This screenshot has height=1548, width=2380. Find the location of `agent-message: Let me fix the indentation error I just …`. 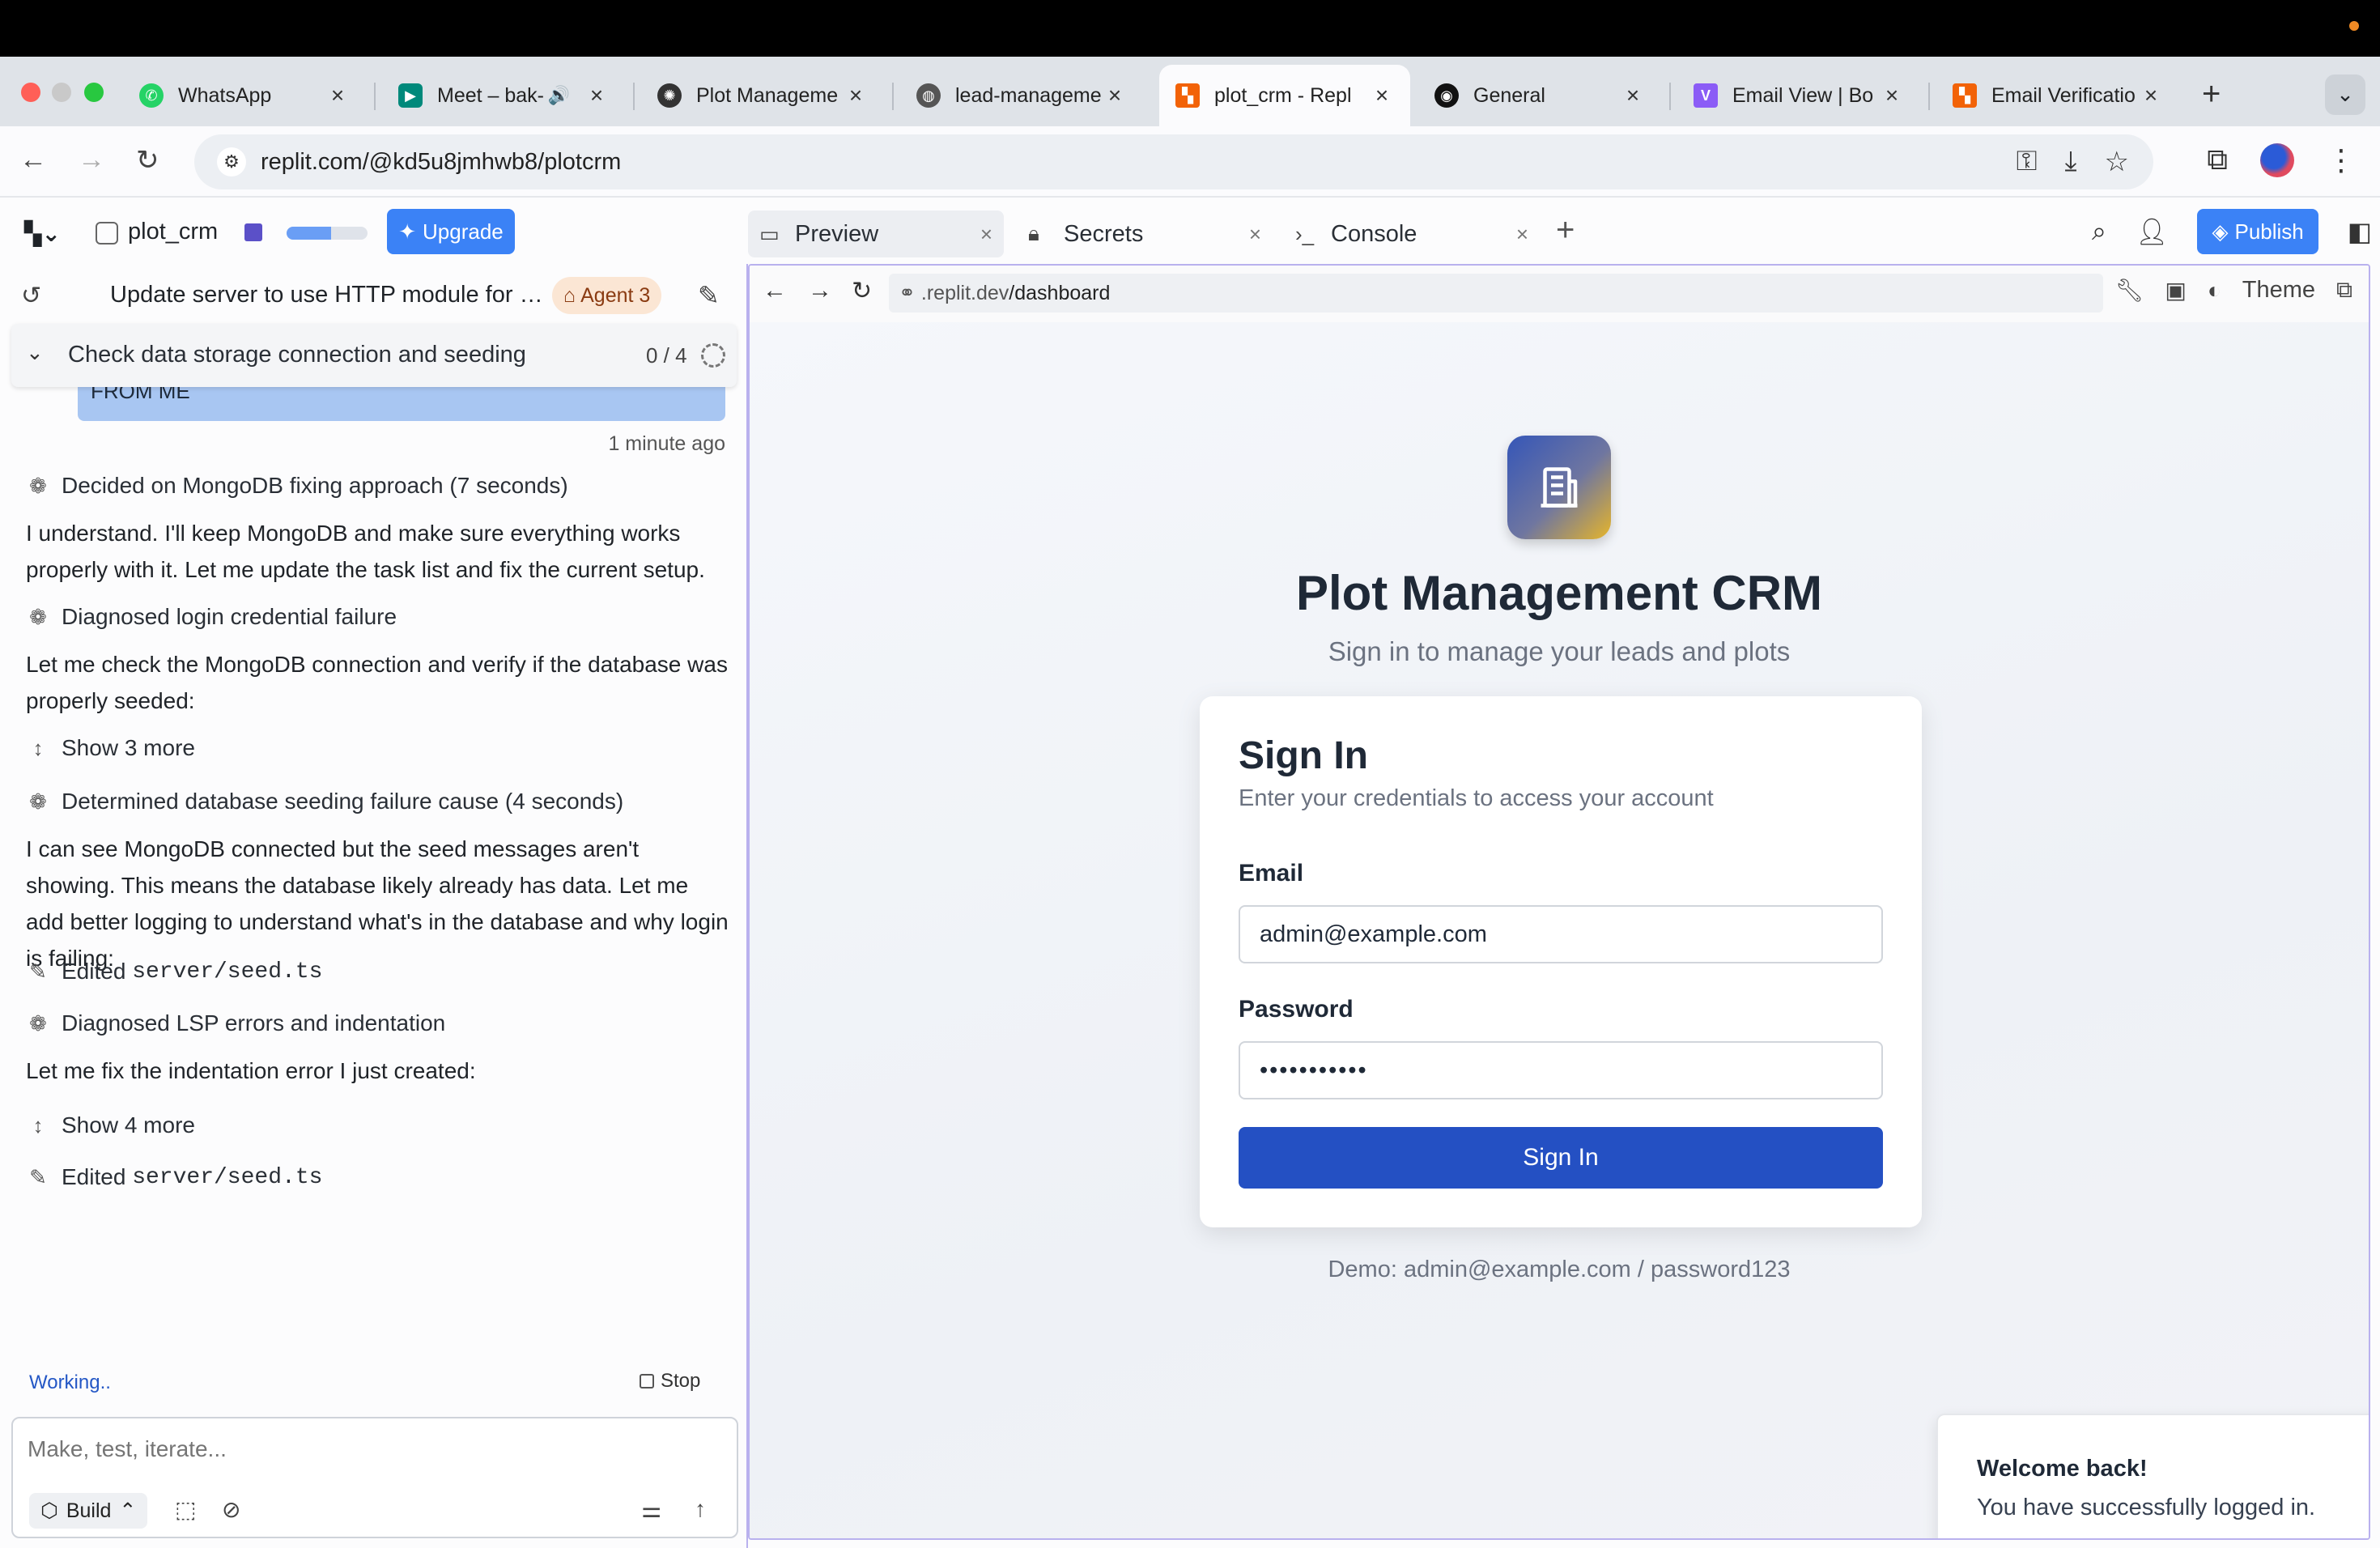

agent-message: Let me fix the indentation error I just … is located at coordinates (251, 1070).